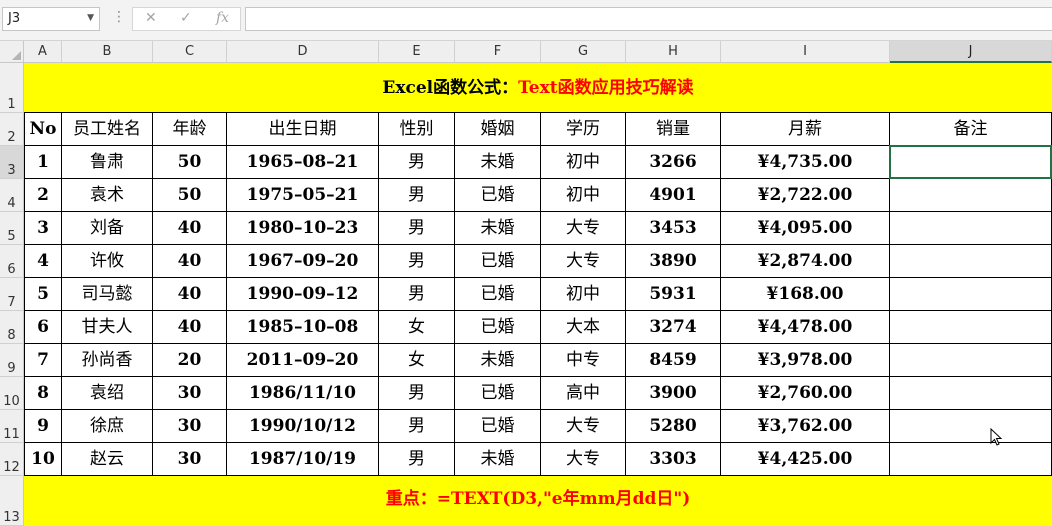  I want to click on title-row: Excel函数公式：Text函数应用技巧解读, so click(538, 88).